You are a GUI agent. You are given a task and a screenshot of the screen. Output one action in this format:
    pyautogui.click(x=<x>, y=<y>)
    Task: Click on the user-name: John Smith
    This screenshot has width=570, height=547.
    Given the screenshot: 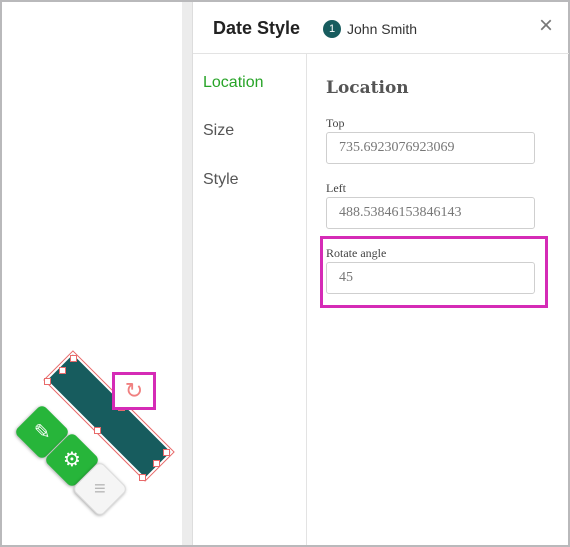 What is the action you would take?
    pyautogui.click(x=382, y=29)
    